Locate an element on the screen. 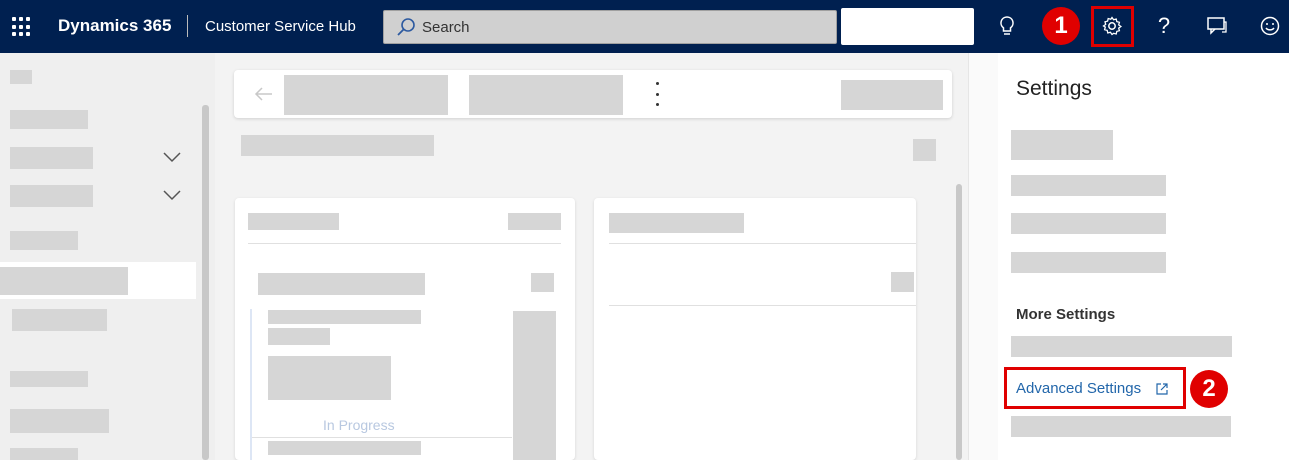 This screenshot has height=460, width=1289. sitemap-sidebar is located at coordinates (107, 256).